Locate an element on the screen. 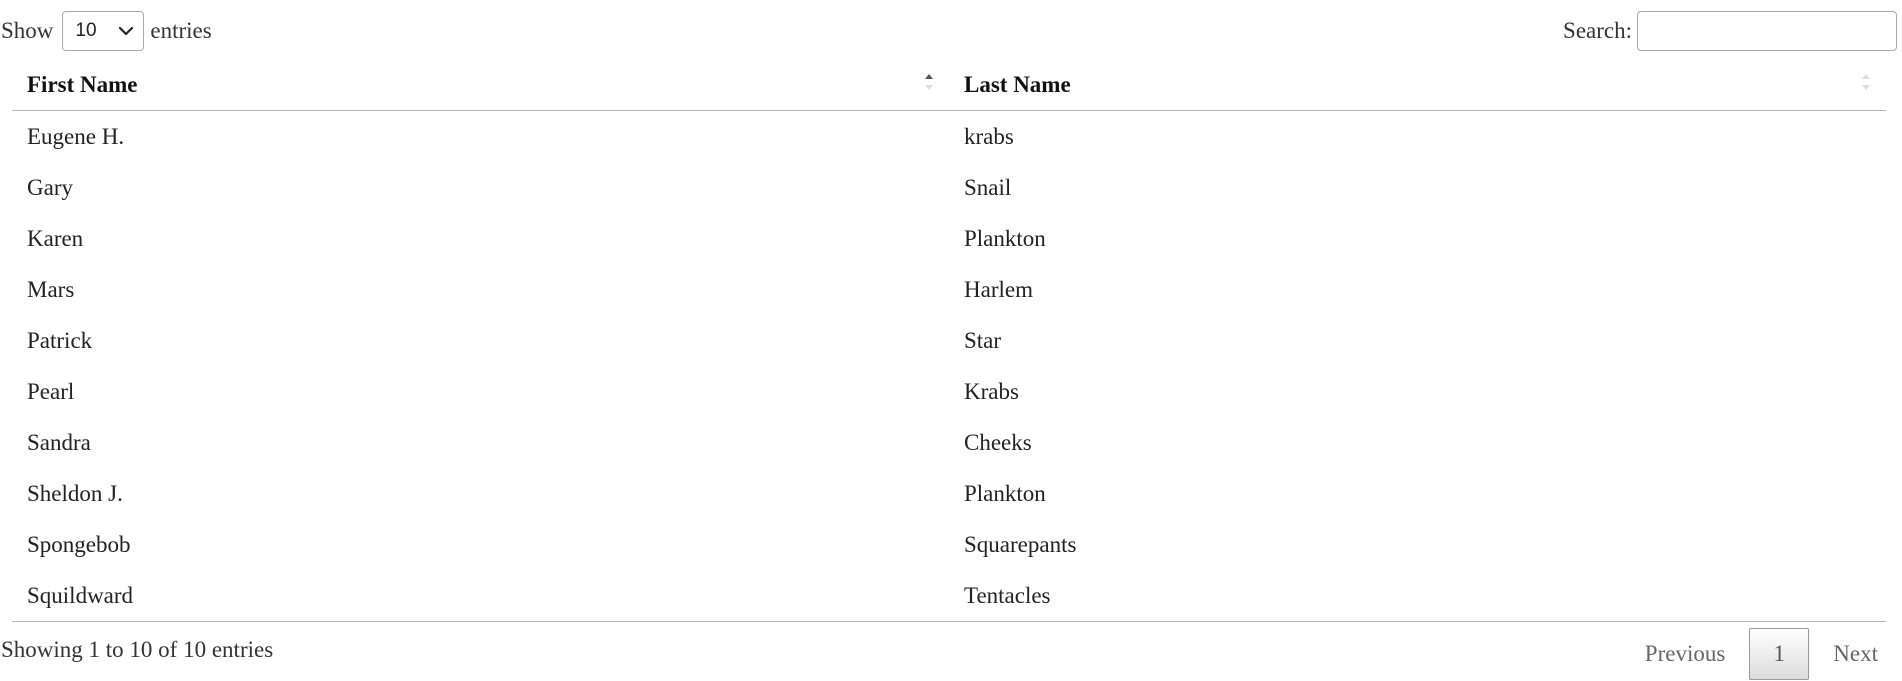  table-row: Patrick Star is located at coordinates (949, 340).